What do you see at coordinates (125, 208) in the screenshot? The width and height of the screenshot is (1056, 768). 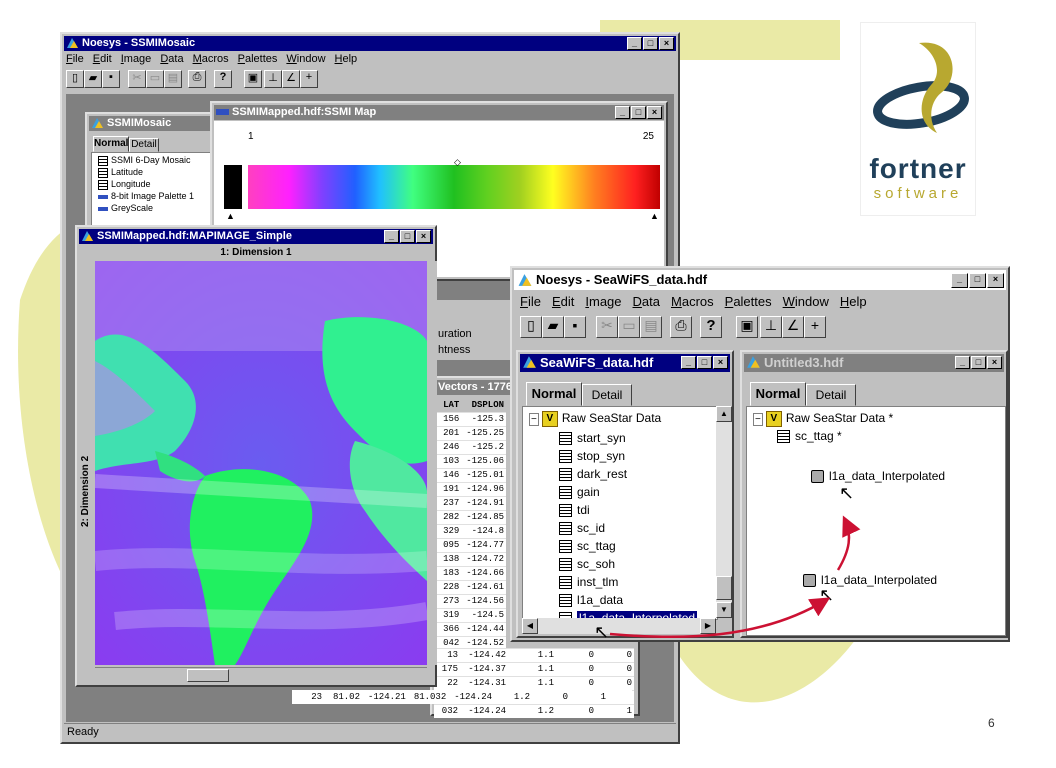 I see `tree-item: GreyScale` at bounding box center [125, 208].